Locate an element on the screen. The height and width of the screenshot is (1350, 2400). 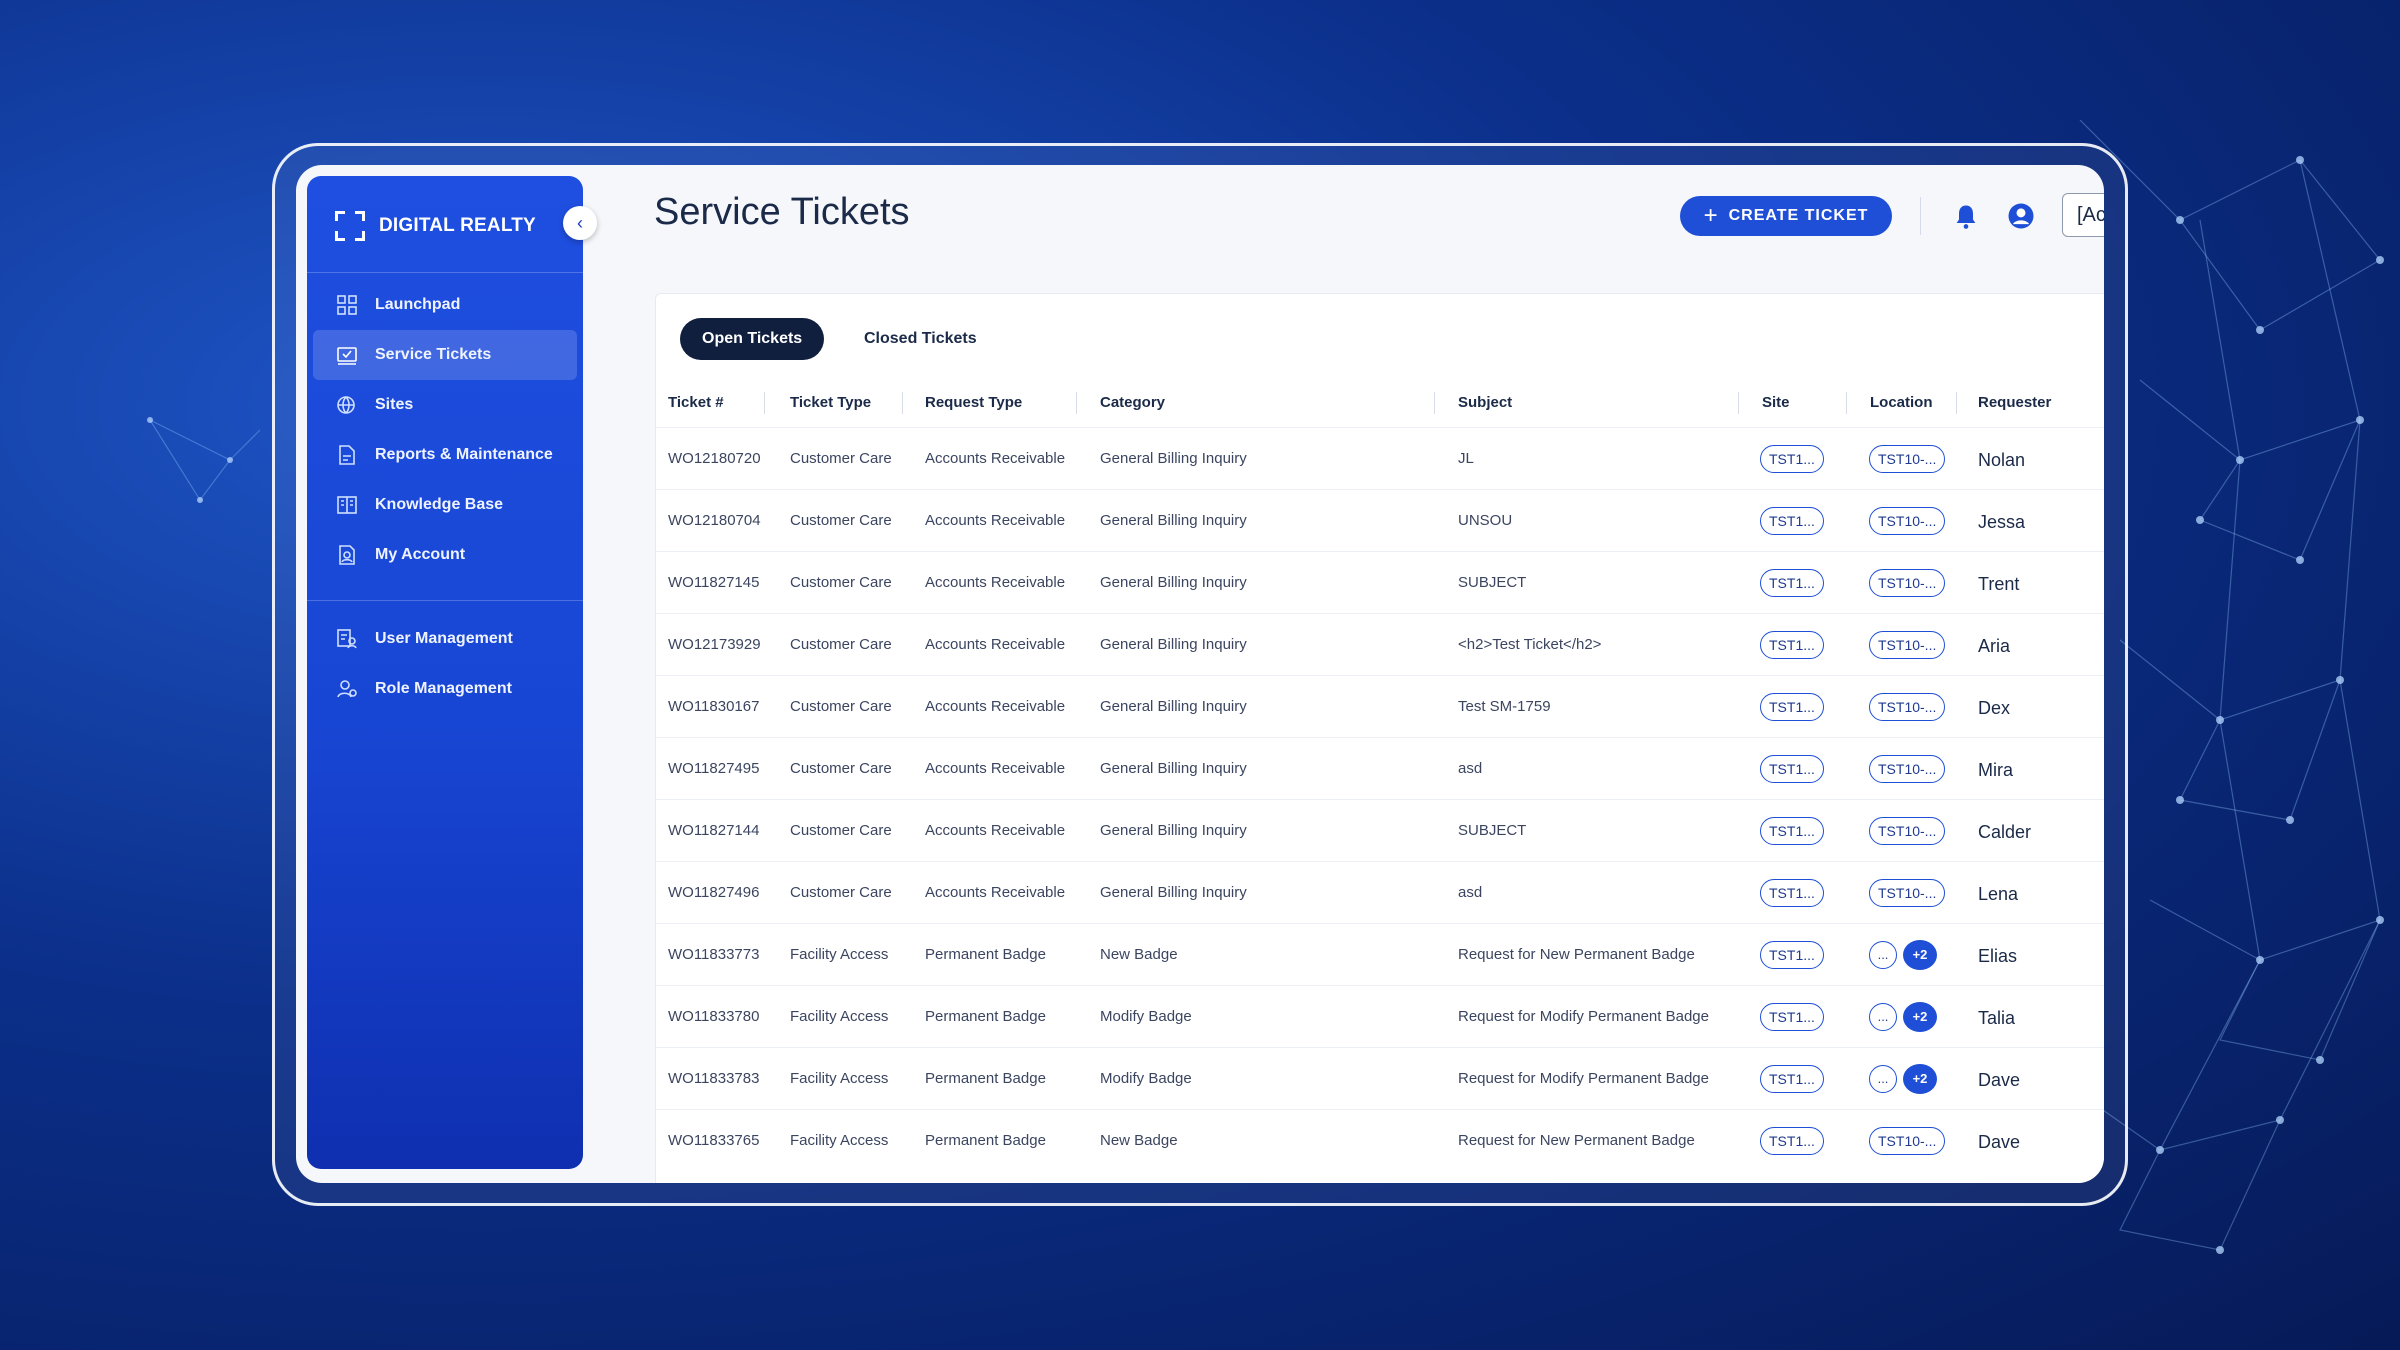
cell-subject: Test SM-1759 is located at coordinates (1504, 706).